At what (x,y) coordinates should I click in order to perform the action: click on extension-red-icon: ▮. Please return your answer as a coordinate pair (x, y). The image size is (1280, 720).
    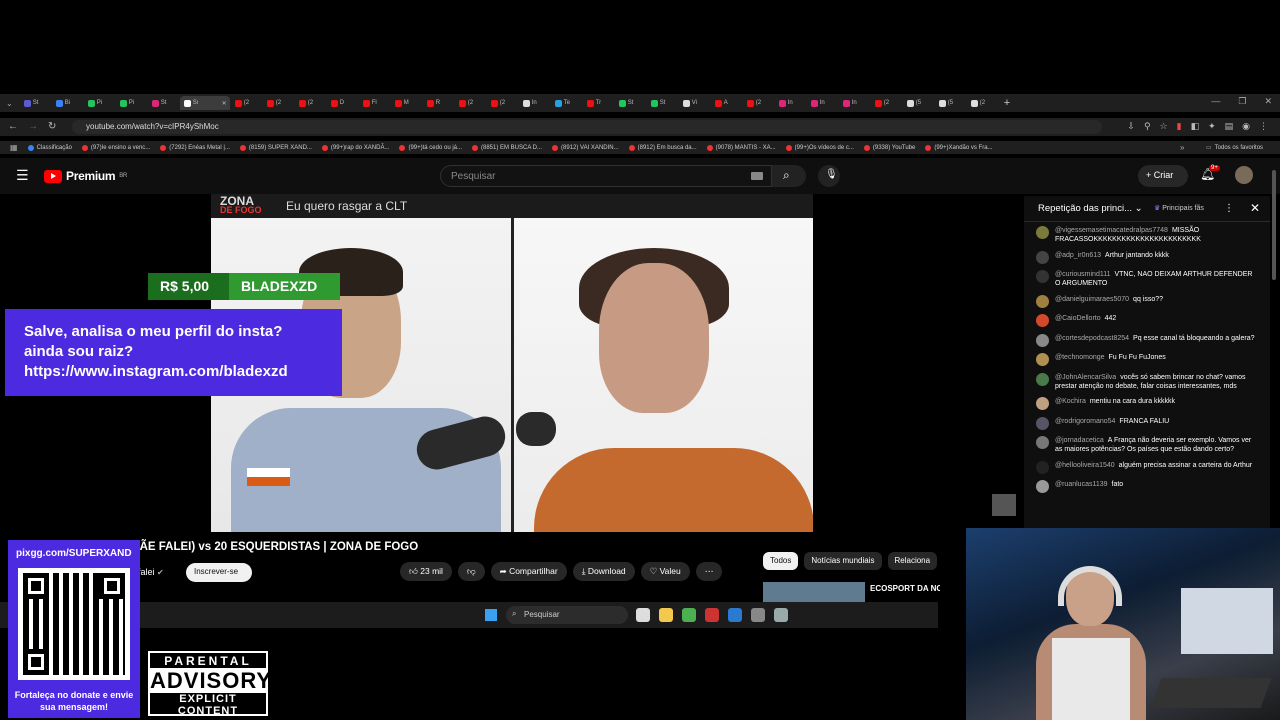
    Looking at the image, I should click on (1179, 126).